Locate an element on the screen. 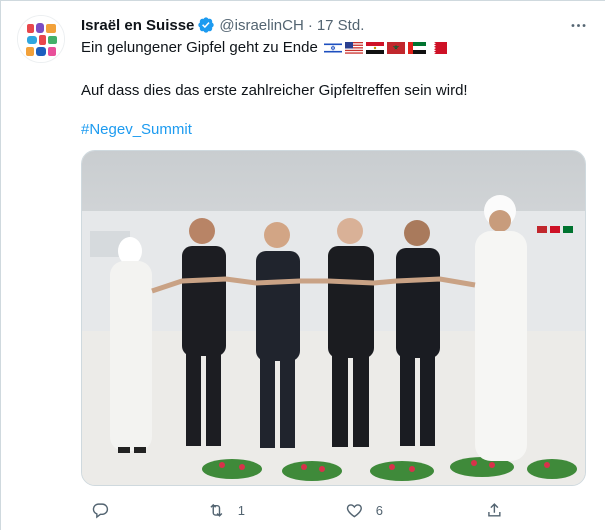  user-handle: @israelinCH is located at coordinates (261, 25).